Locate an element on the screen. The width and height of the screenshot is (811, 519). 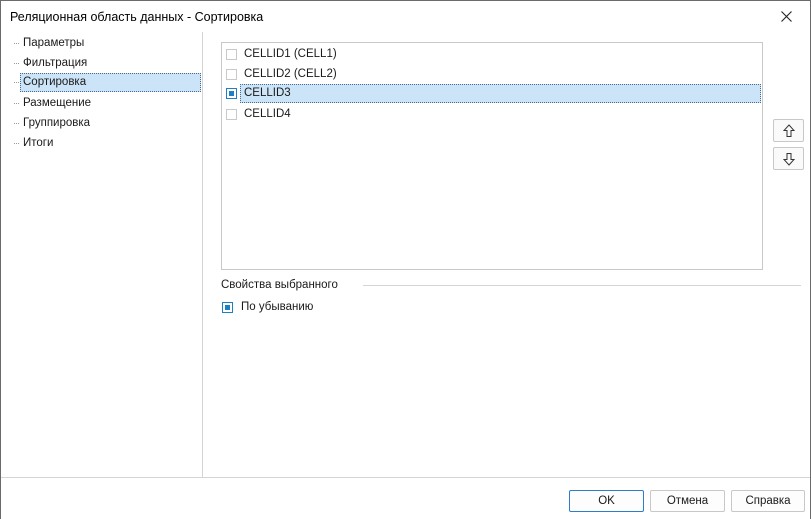
list-item: CELLID4 is located at coordinates (492, 114).